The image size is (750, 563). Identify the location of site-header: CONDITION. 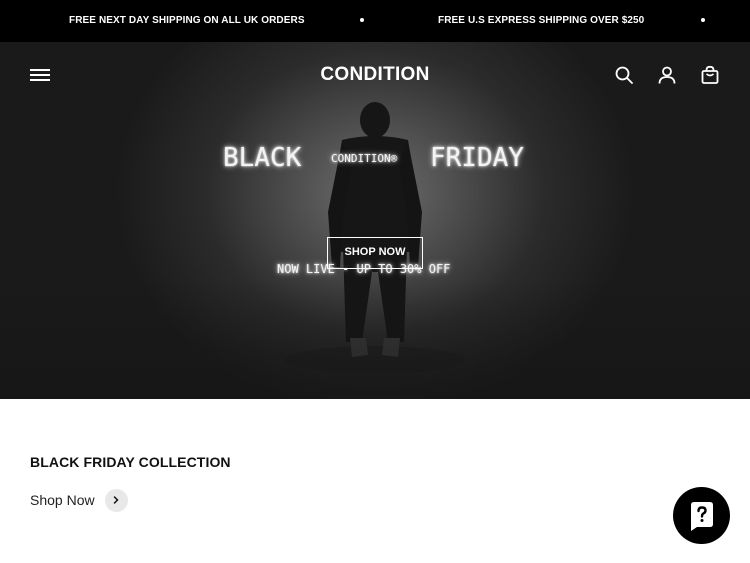
(375, 75).